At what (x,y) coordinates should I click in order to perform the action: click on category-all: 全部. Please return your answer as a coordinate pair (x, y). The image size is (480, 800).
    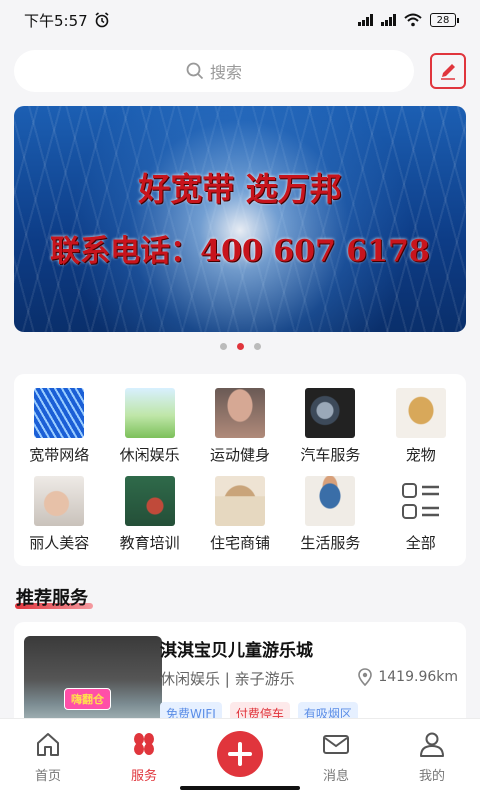
    Looking at the image, I should click on (421, 514).